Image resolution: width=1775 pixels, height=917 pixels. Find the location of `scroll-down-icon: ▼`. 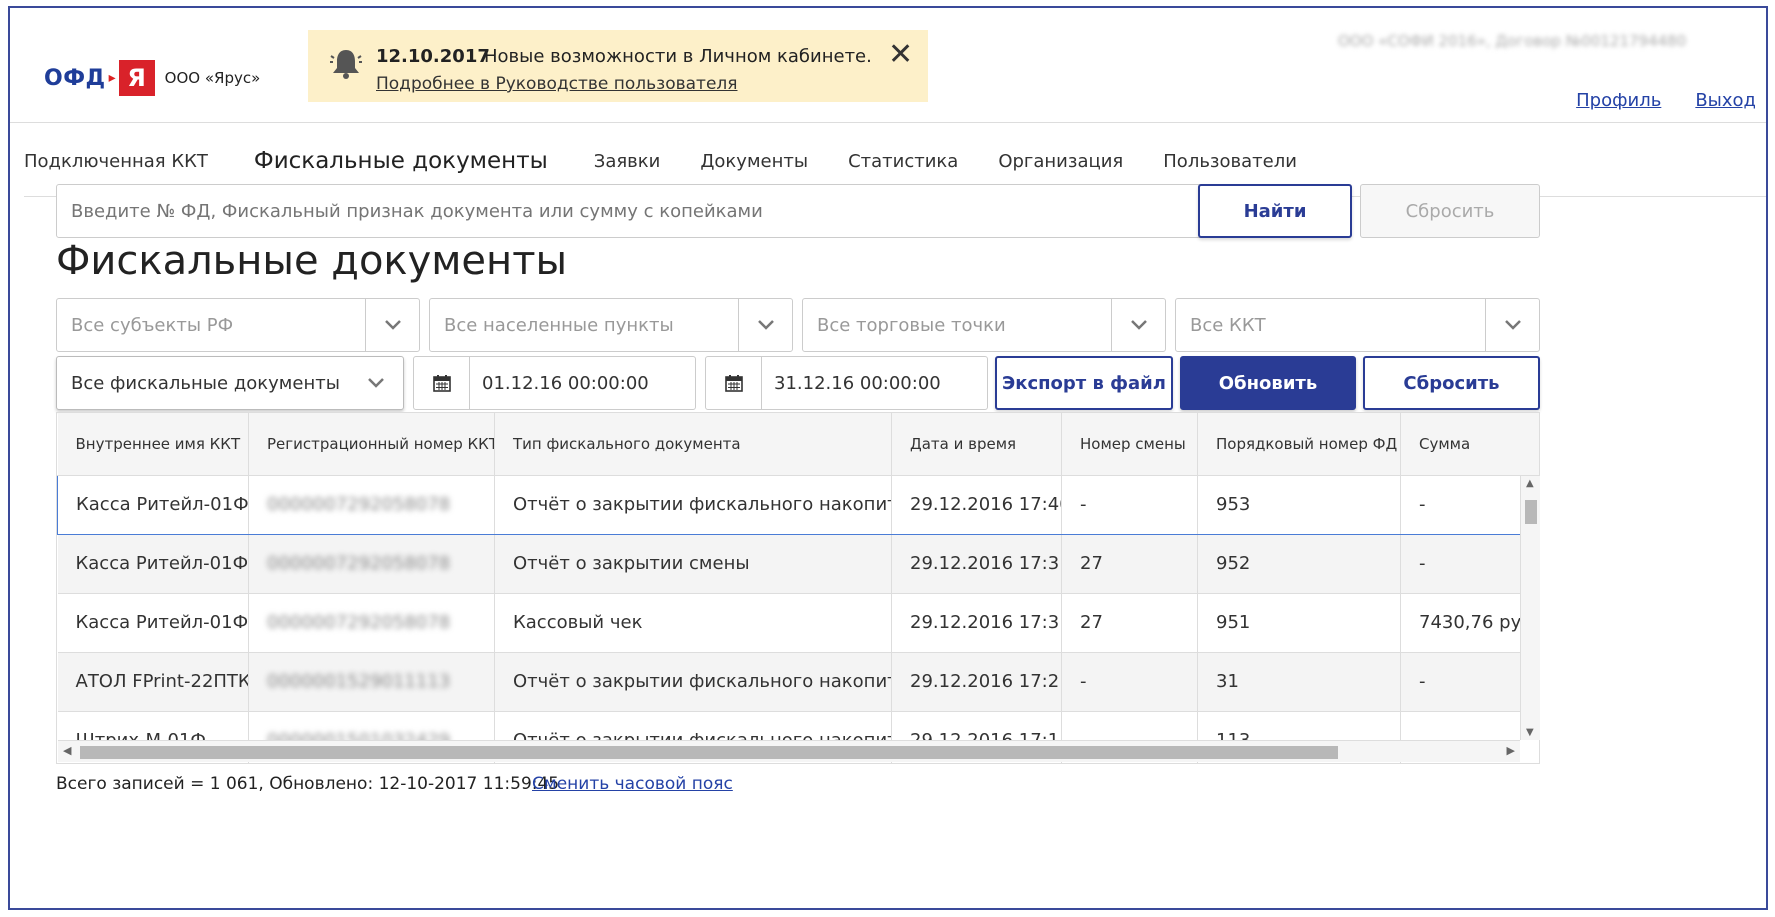

scroll-down-icon: ▼ is located at coordinates (1530, 732).